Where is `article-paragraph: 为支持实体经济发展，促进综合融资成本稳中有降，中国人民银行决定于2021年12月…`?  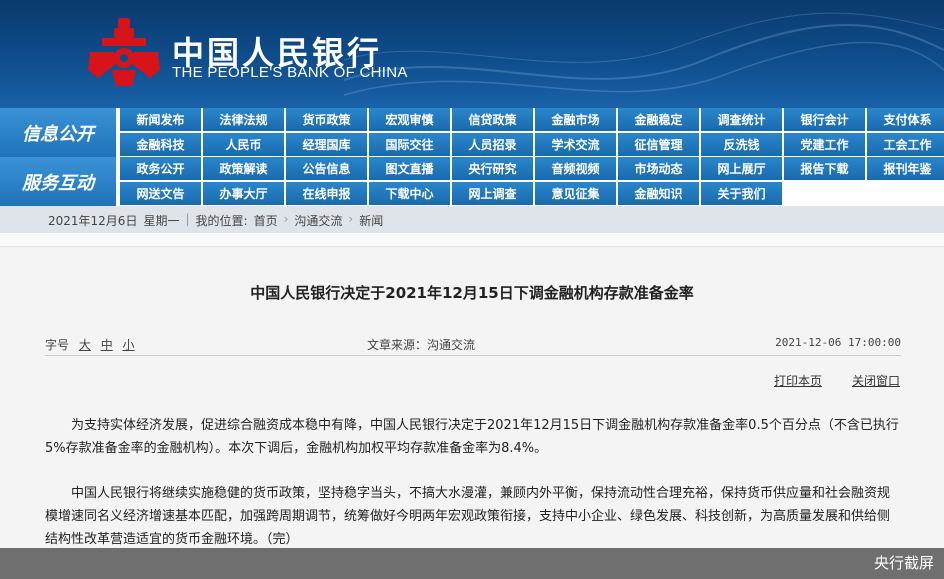 article-paragraph: 为支持实体经济发展，促进综合融资成本稳中有降，中国人民银行决定于2021年12月… is located at coordinates (472, 437).